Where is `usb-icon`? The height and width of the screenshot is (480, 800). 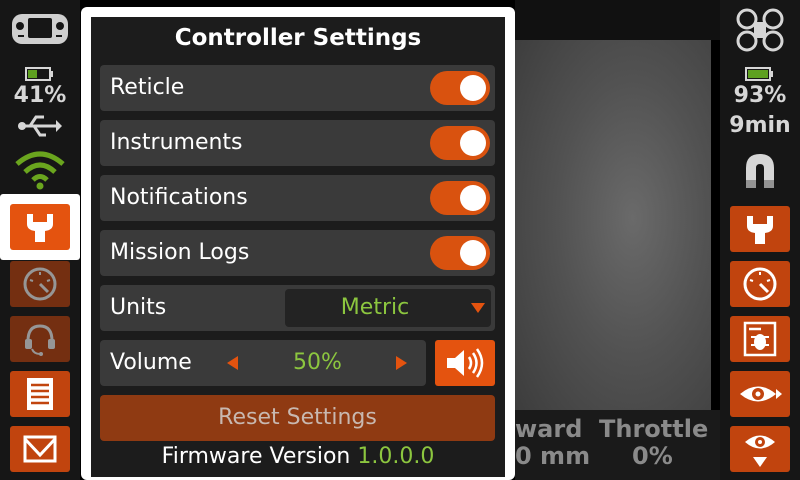
usb-icon is located at coordinates (40, 126).